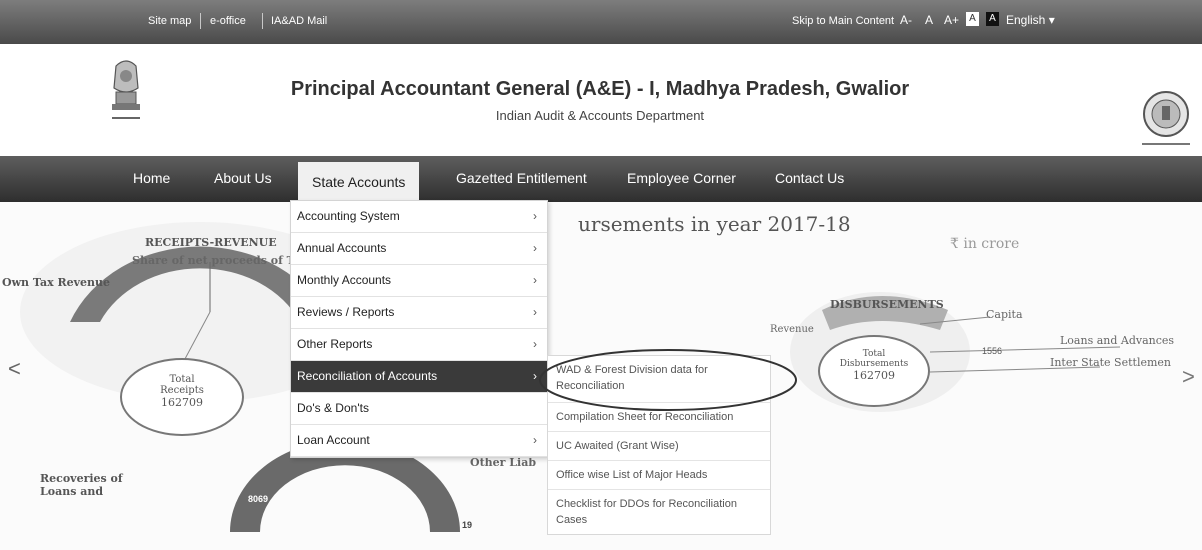 The height and width of the screenshot is (550, 1202). I want to click on menu-item-accounting-system: Accounting System ›, so click(419, 217).